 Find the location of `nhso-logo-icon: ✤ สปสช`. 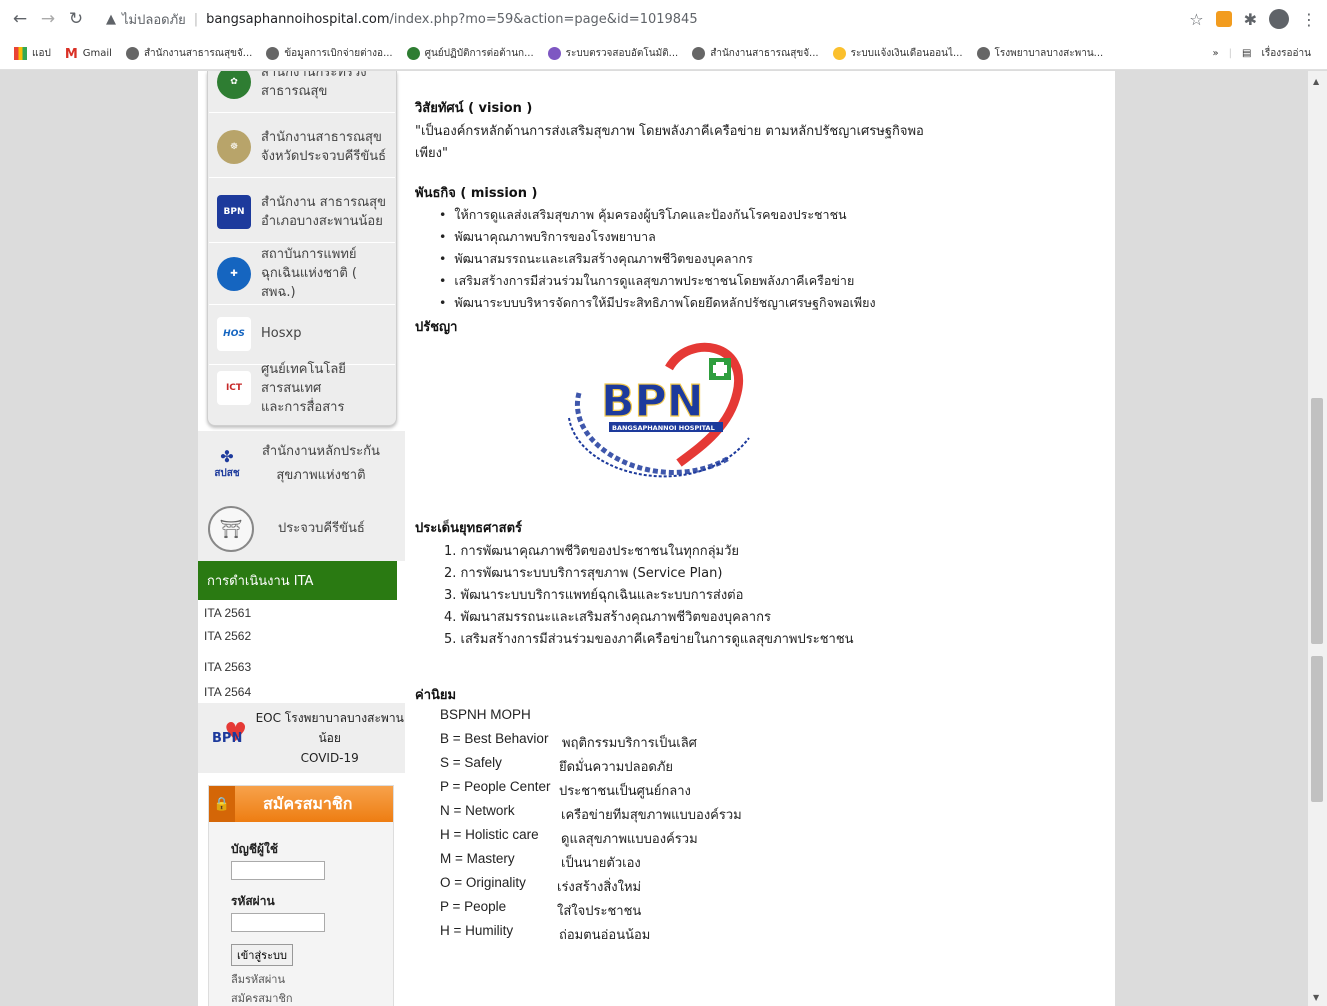

nhso-logo-icon: ✤ สปสช is located at coordinates (227, 463).